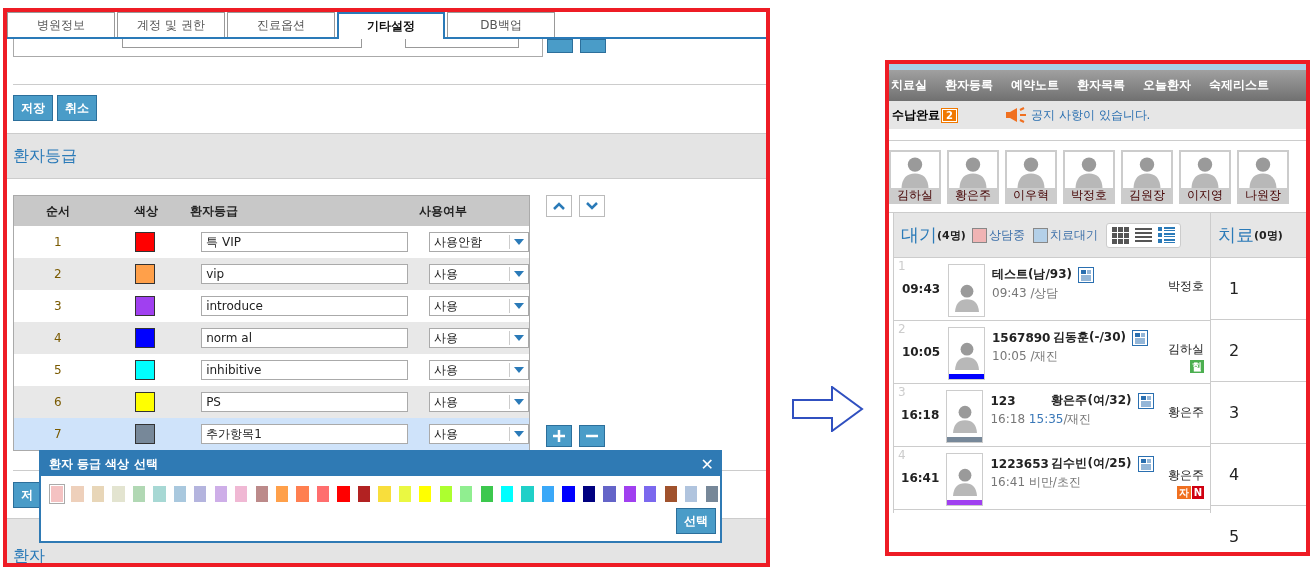 The width and height of the screenshot is (1314, 573). What do you see at coordinates (57, 338) in the screenshot?
I see `order-number: 4` at bounding box center [57, 338].